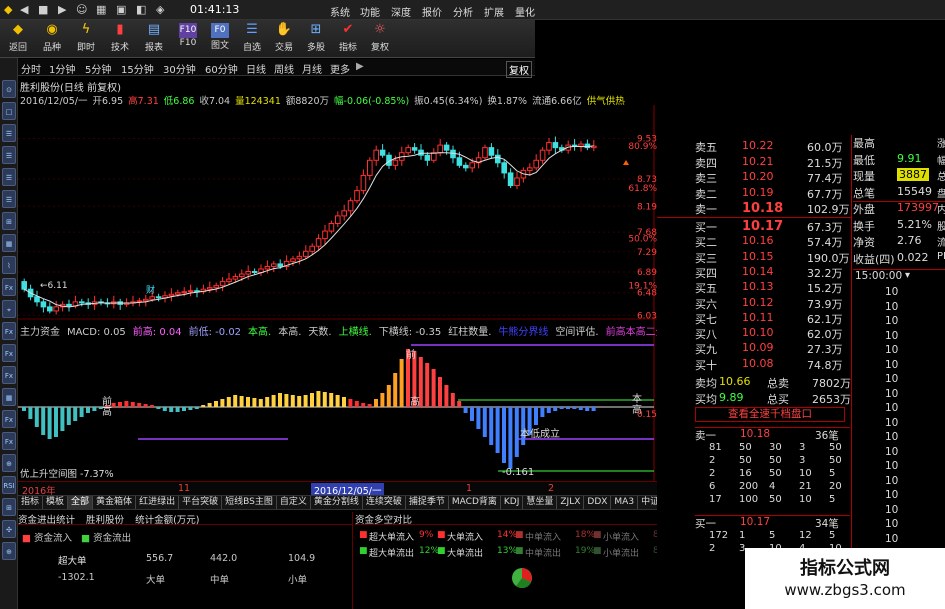 This screenshot has width=945, height=609. Describe the element at coordinates (9, 243) in the screenshot. I see `left-tool-table-icon: ▦` at that location.